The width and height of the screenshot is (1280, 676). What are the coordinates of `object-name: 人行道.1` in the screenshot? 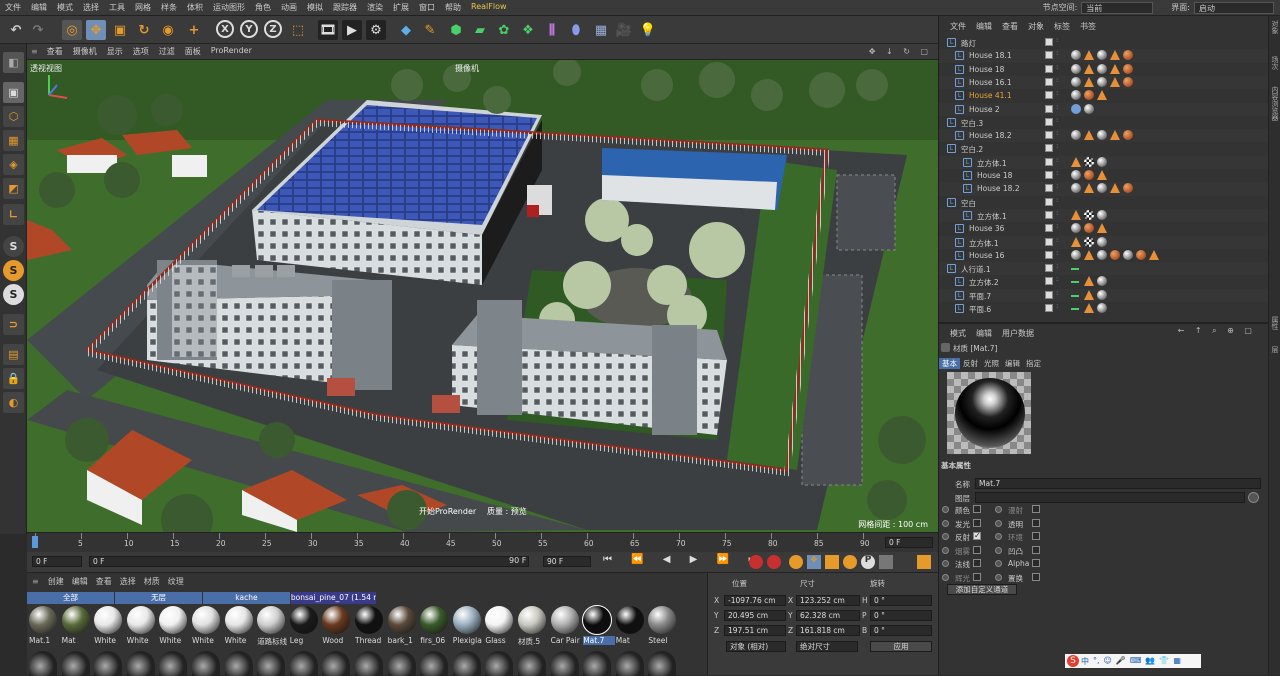 It's located at (976, 269).